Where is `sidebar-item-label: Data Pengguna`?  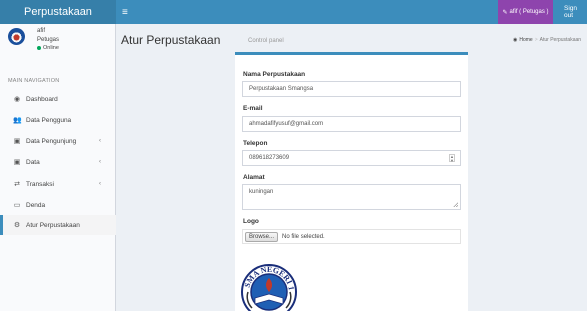
sidebar-item-label: Data Pengguna is located at coordinates (49, 120).